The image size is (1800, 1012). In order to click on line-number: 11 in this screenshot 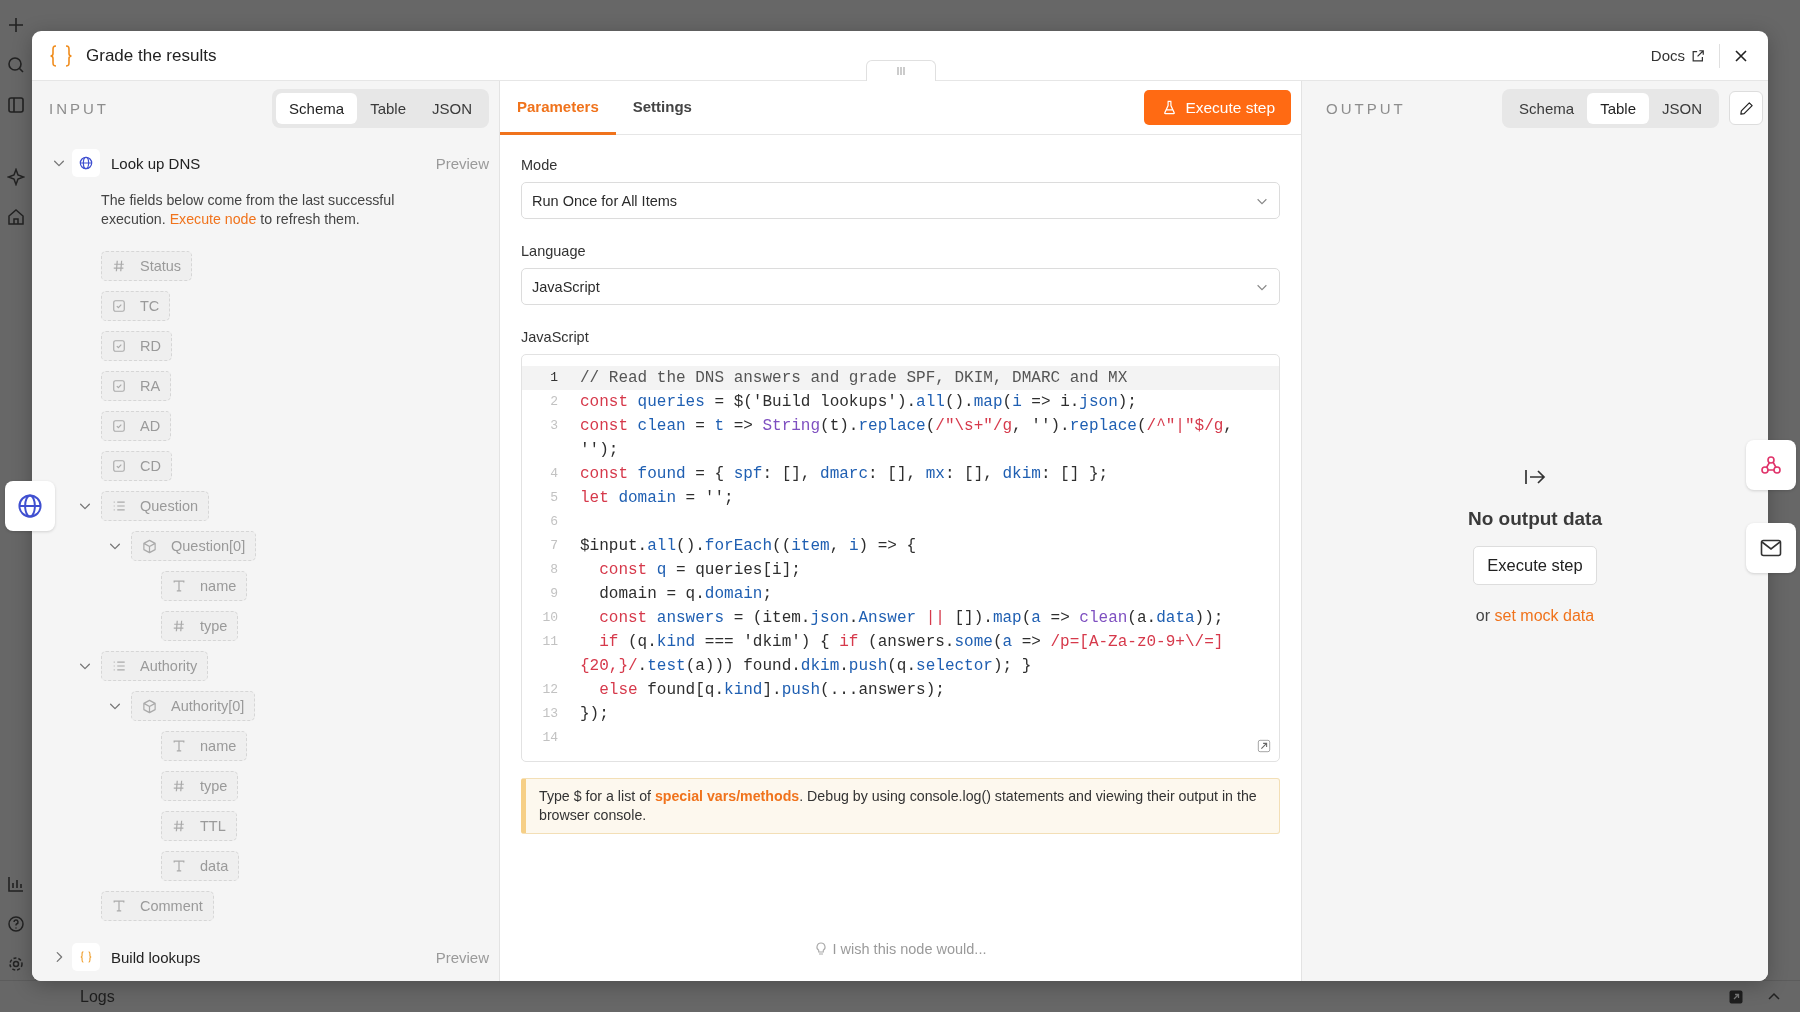, I will do `click(550, 642)`.